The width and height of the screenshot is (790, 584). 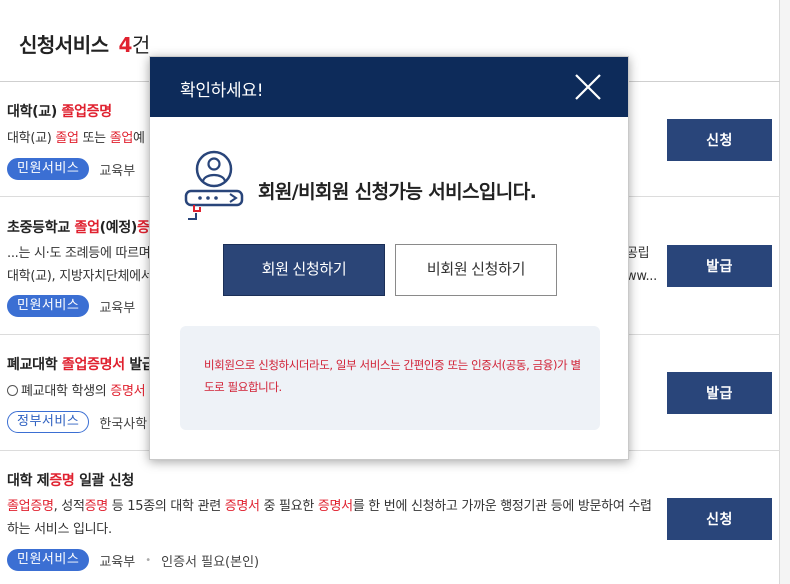 I want to click on item-desc: 폐교대학 학생의 증명서, so click(x=76, y=391).